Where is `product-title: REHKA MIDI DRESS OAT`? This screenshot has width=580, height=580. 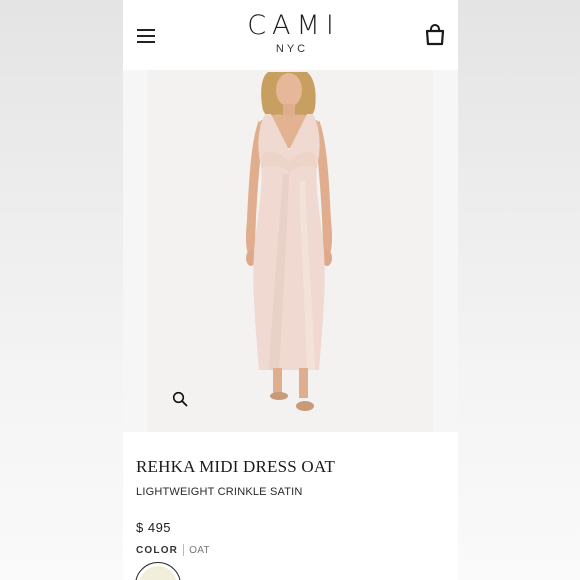
product-title: REHKA MIDI DRESS OAT is located at coordinates (236, 466).